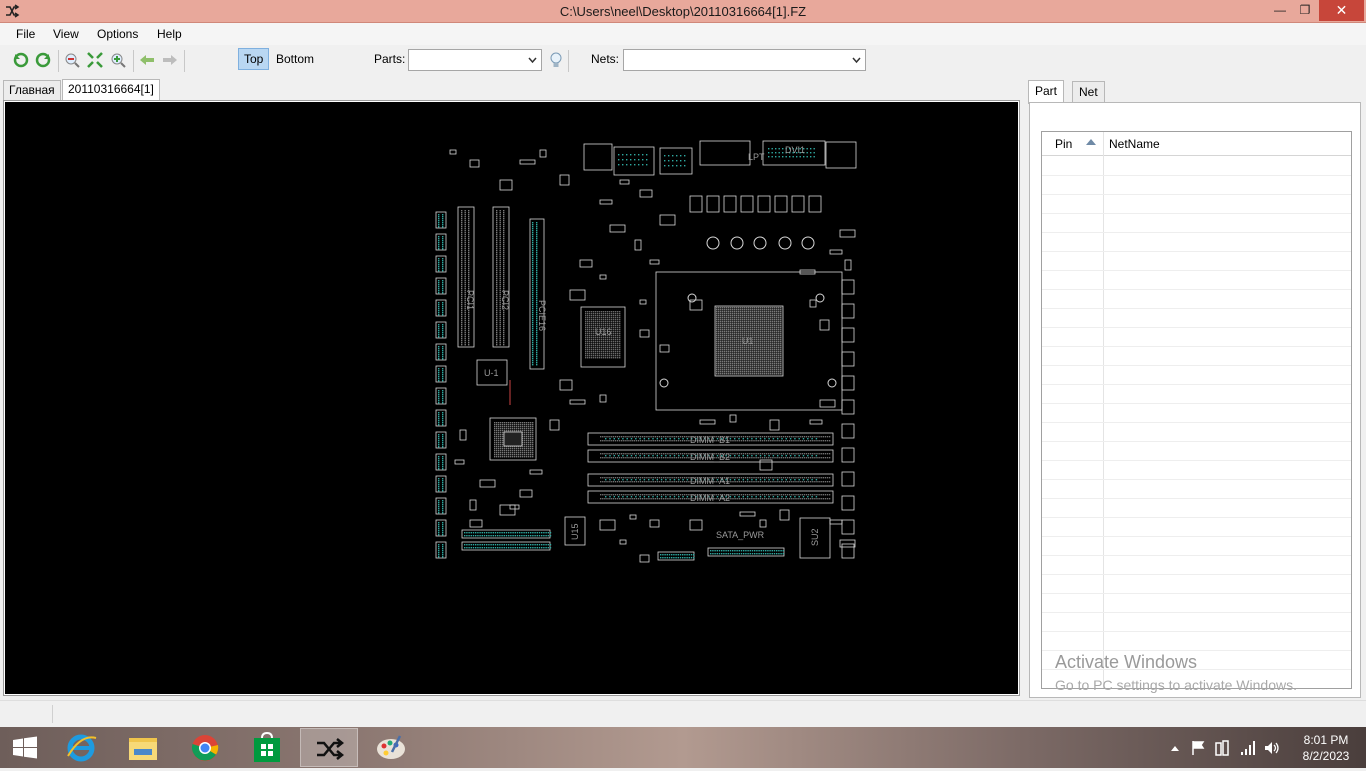 The image size is (1366, 771). I want to click on menu-file: File, so click(25, 34).